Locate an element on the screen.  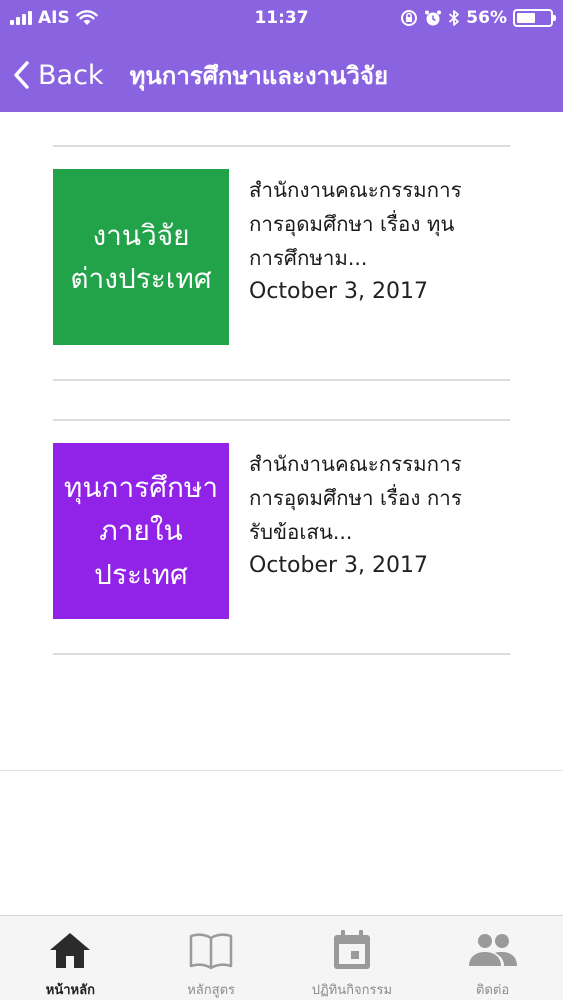
tab-courses: หลักสูตร is located at coordinates (211, 958).